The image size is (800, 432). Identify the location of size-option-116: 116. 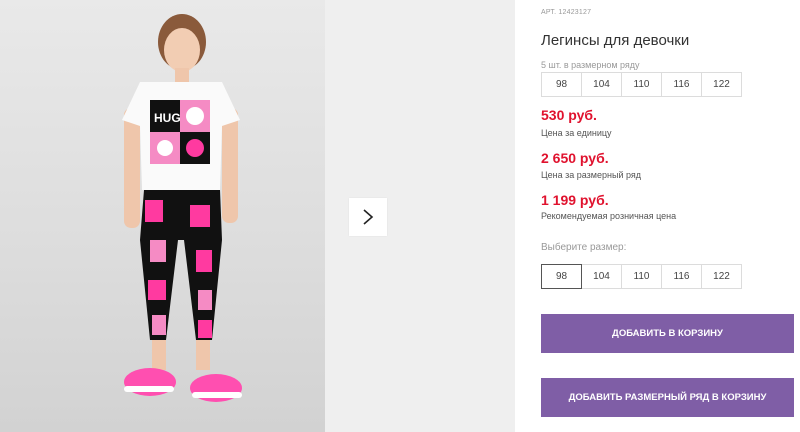
(681, 276).